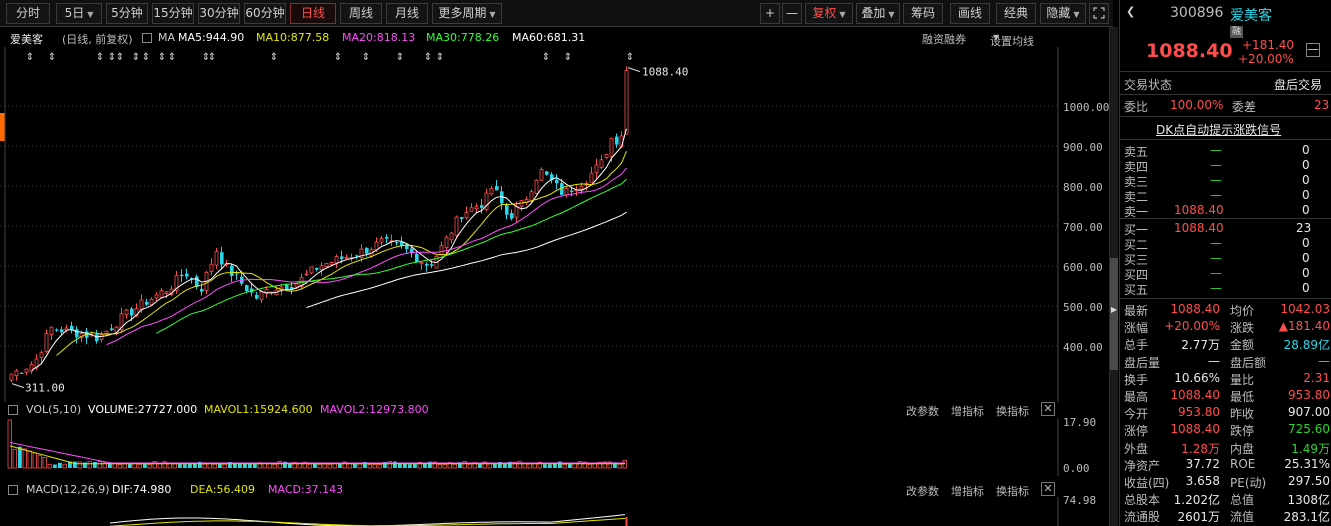 This screenshot has height=526, width=1331. I want to click on dea-value: DEA:56.409, so click(222, 489).